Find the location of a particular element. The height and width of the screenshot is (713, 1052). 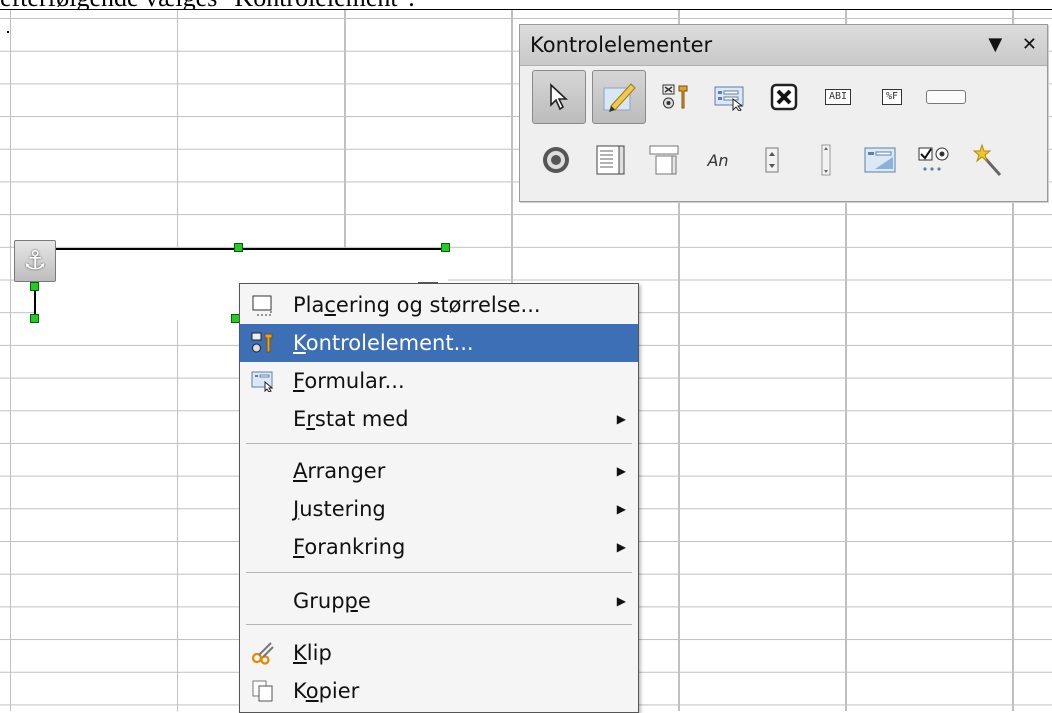

list-box-icon is located at coordinates (610, 160).